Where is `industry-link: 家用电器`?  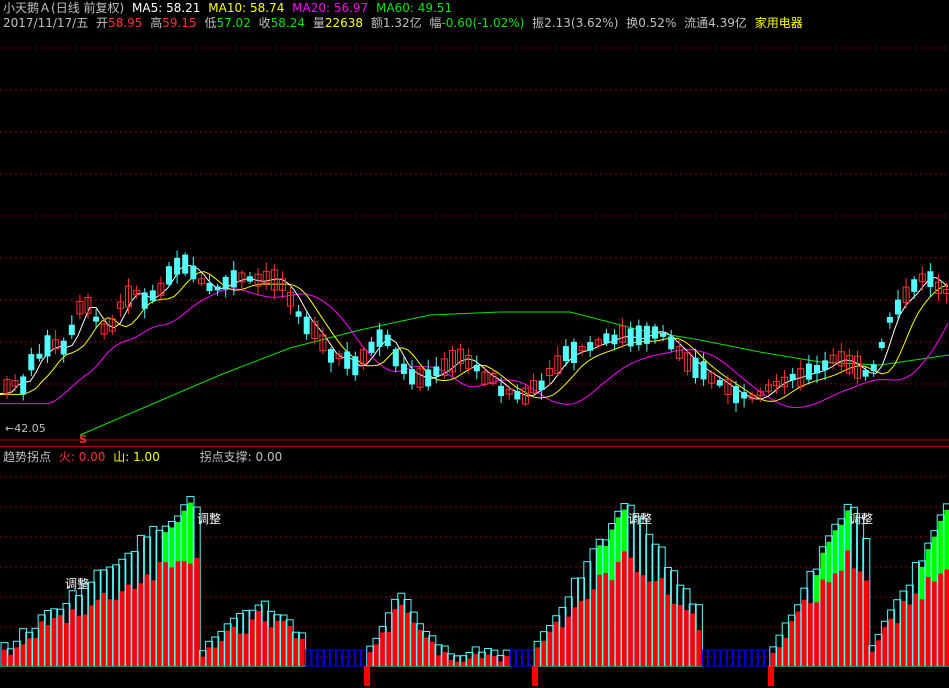
industry-link: 家用电器 is located at coordinates (779, 23).